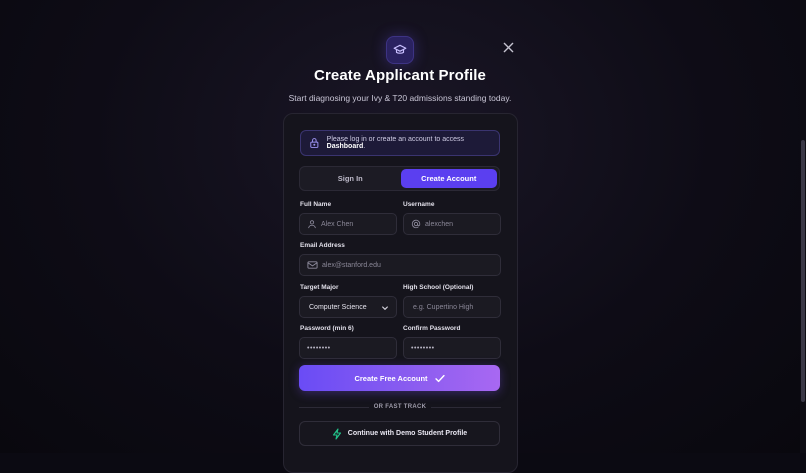 This screenshot has width=806, height=473. I want to click on dashboard-link: Dashboard, so click(345, 146).